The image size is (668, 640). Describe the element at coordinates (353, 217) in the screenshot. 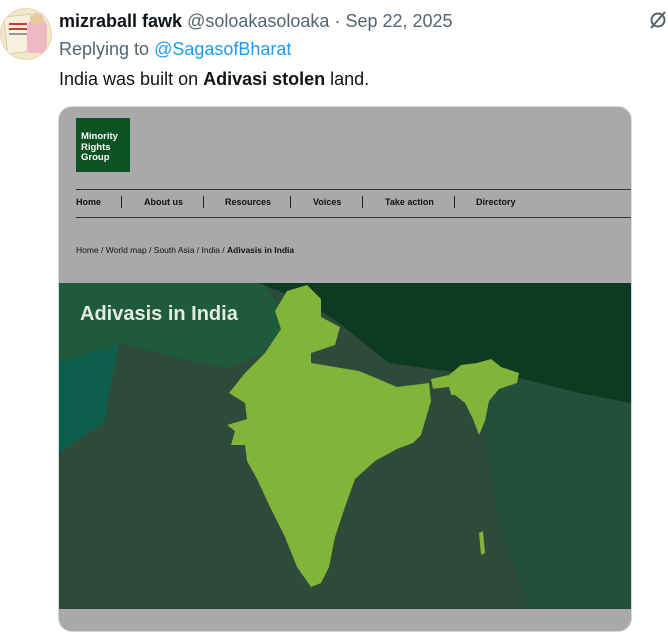

I see `nav-bottom-divider` at that location.